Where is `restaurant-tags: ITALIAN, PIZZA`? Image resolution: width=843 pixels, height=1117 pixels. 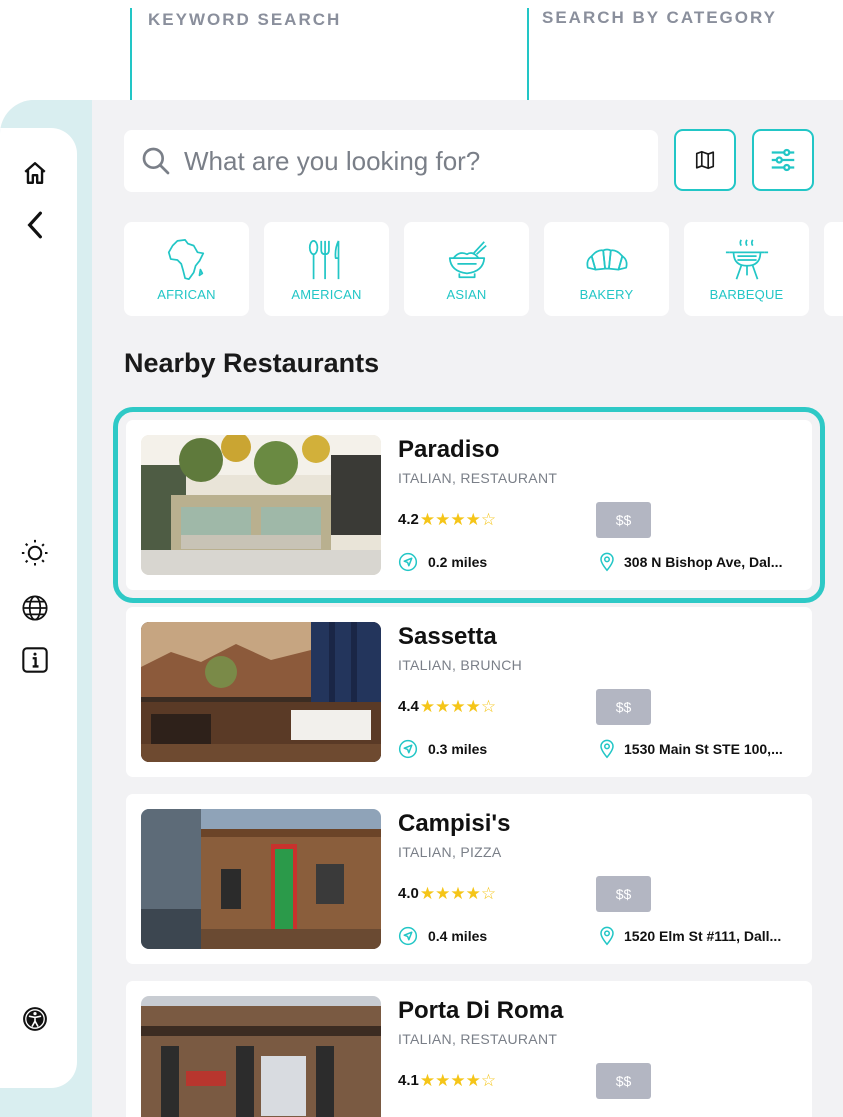
restaurant-tags: ITALIAN, PIZZA is located at coordinates (450, 852).